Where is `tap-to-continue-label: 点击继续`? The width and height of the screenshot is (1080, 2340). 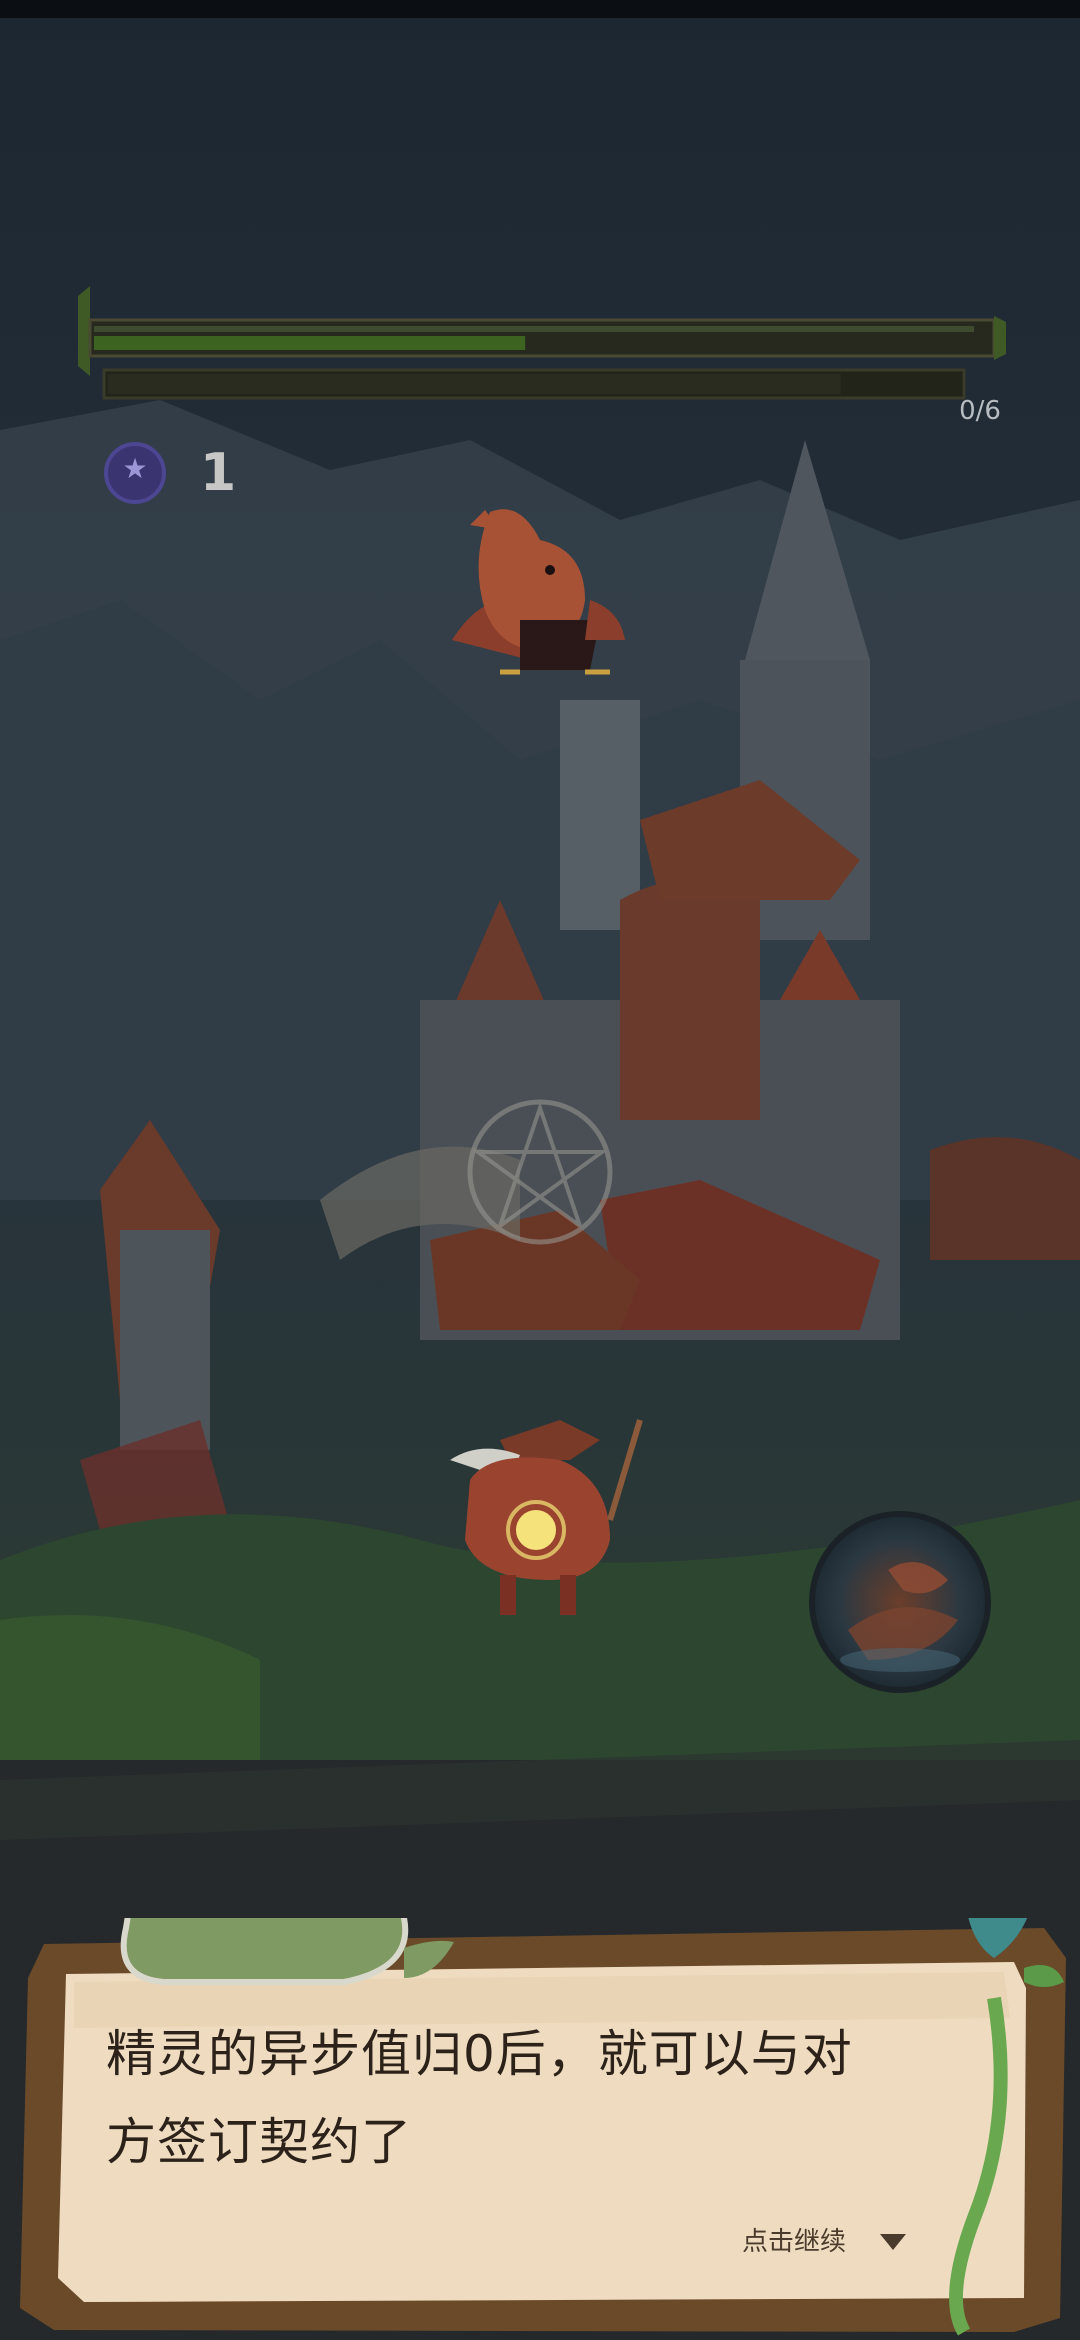 tap-to-continue-label: 点击继续 is located at coordinates (794, 2242).